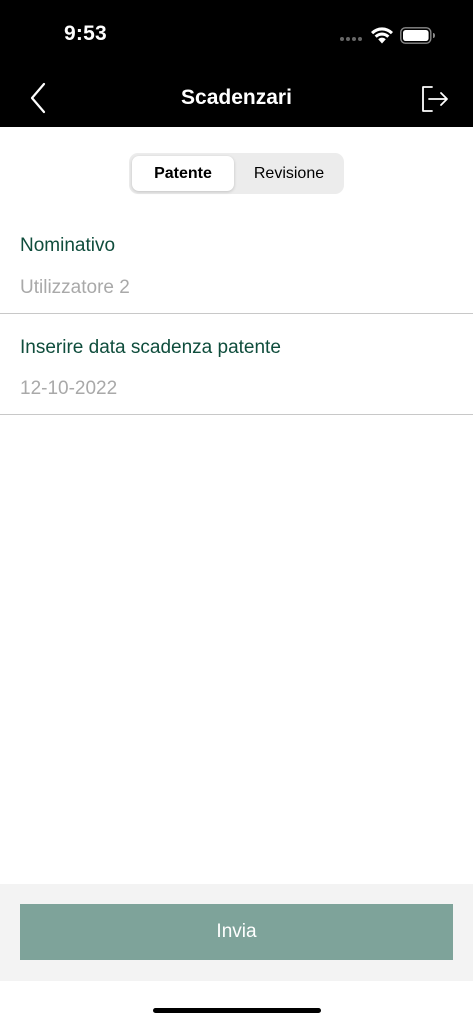  Describe the element at coordinates (417, 35) in the screenshot. I see `battery-icon` at that location.